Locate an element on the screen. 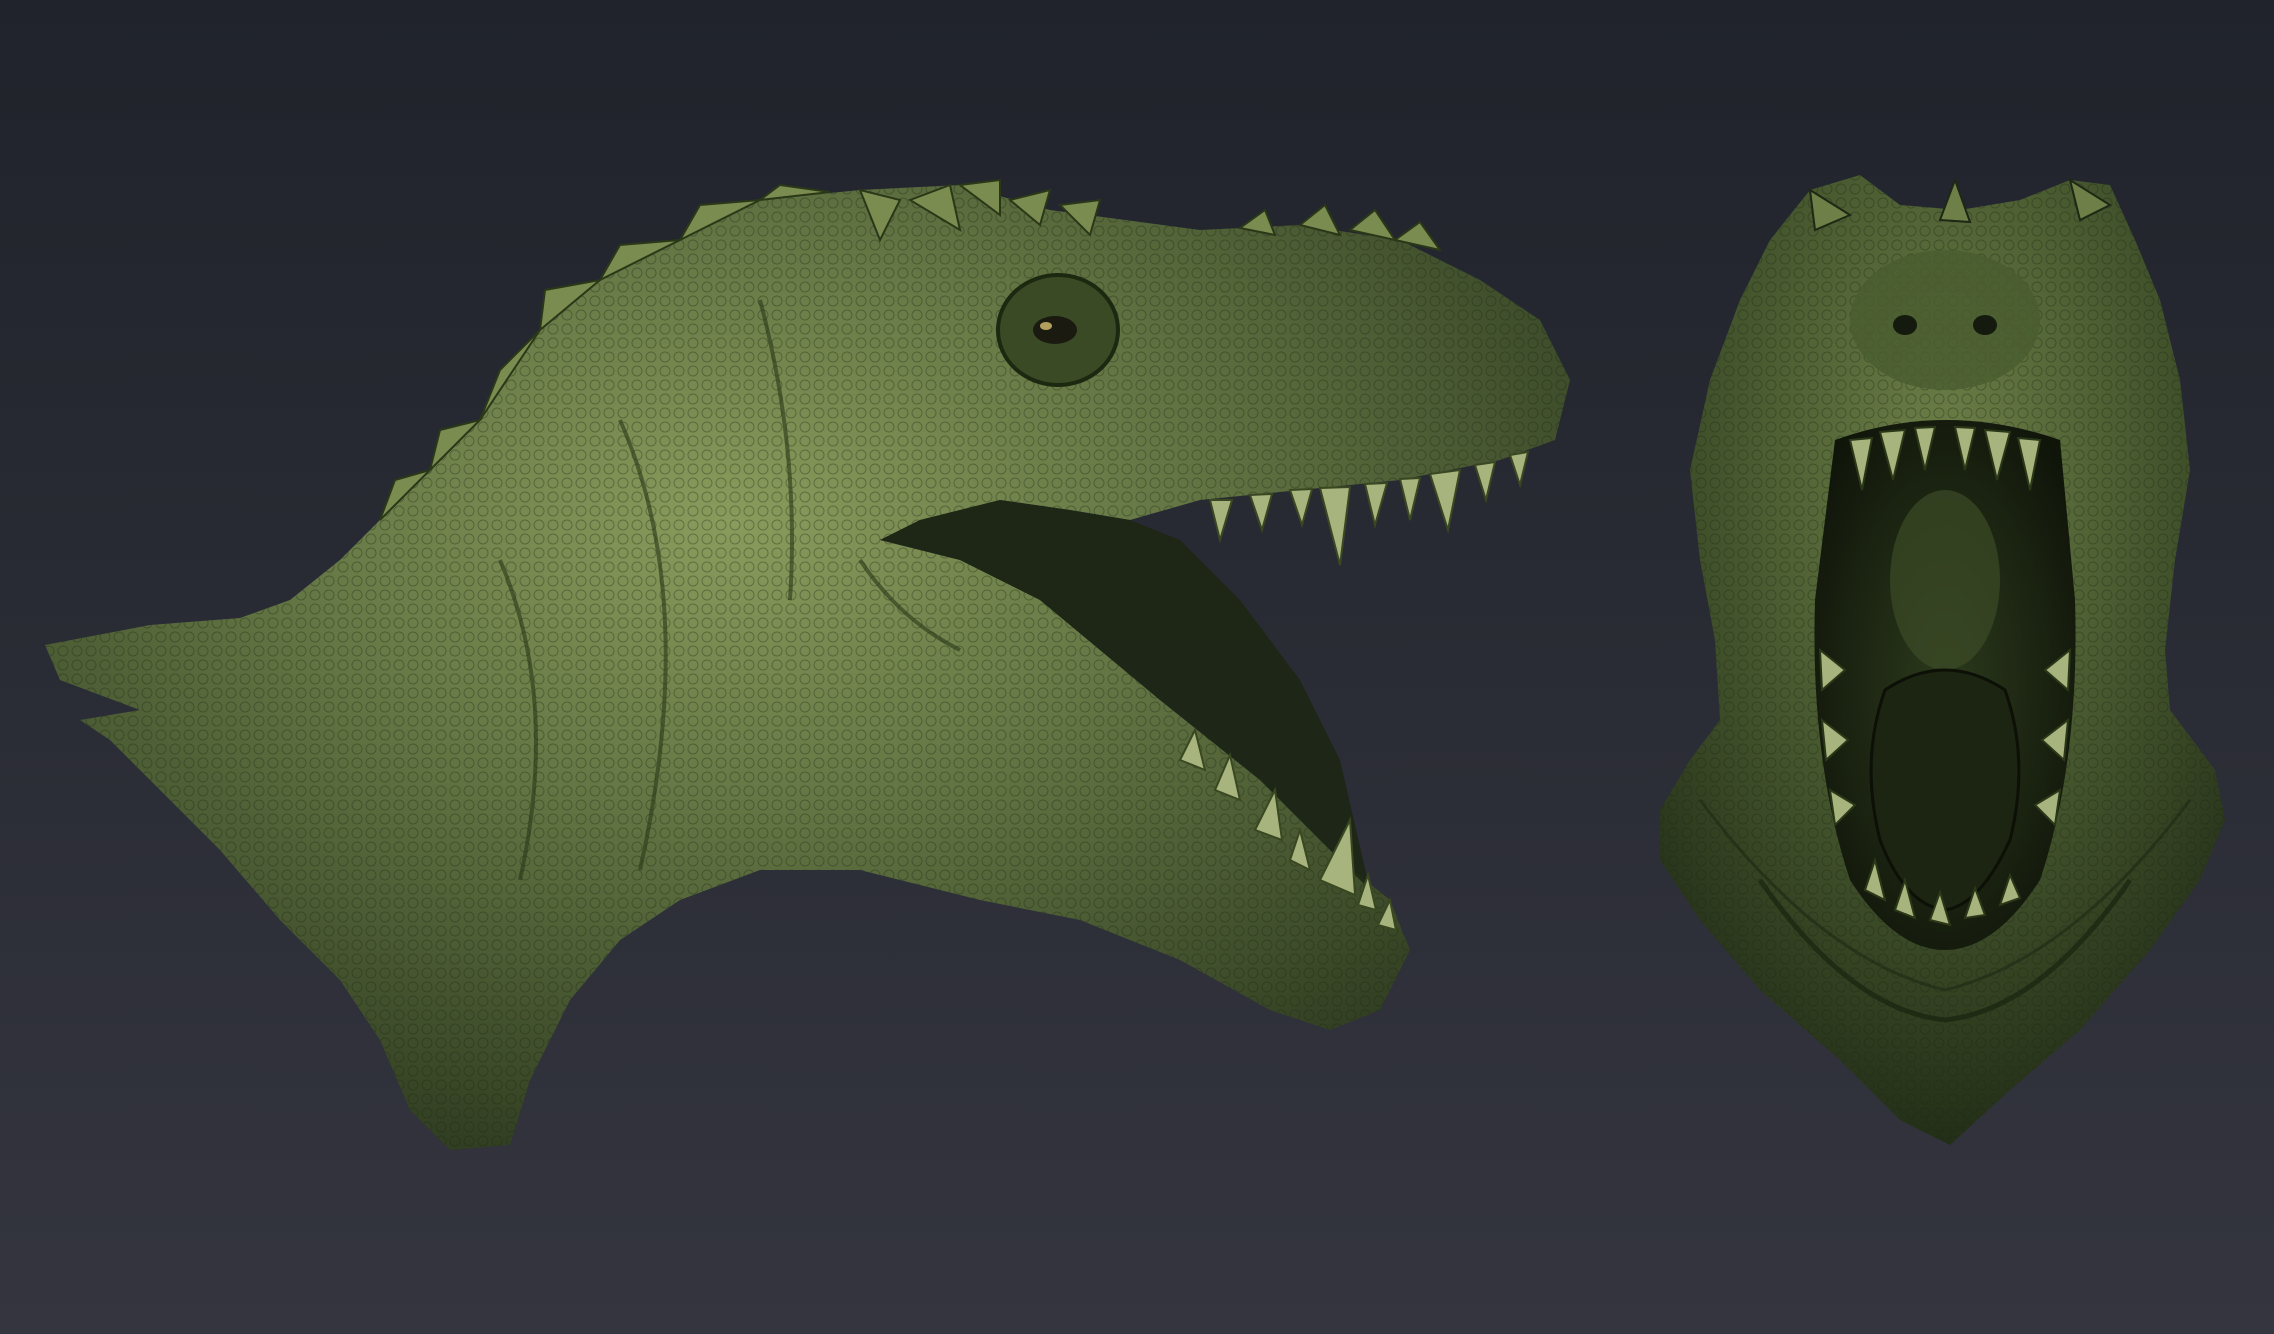 This screenshot has height=1334, width=2274. nostril-right is located at coordinates (1985, 325).